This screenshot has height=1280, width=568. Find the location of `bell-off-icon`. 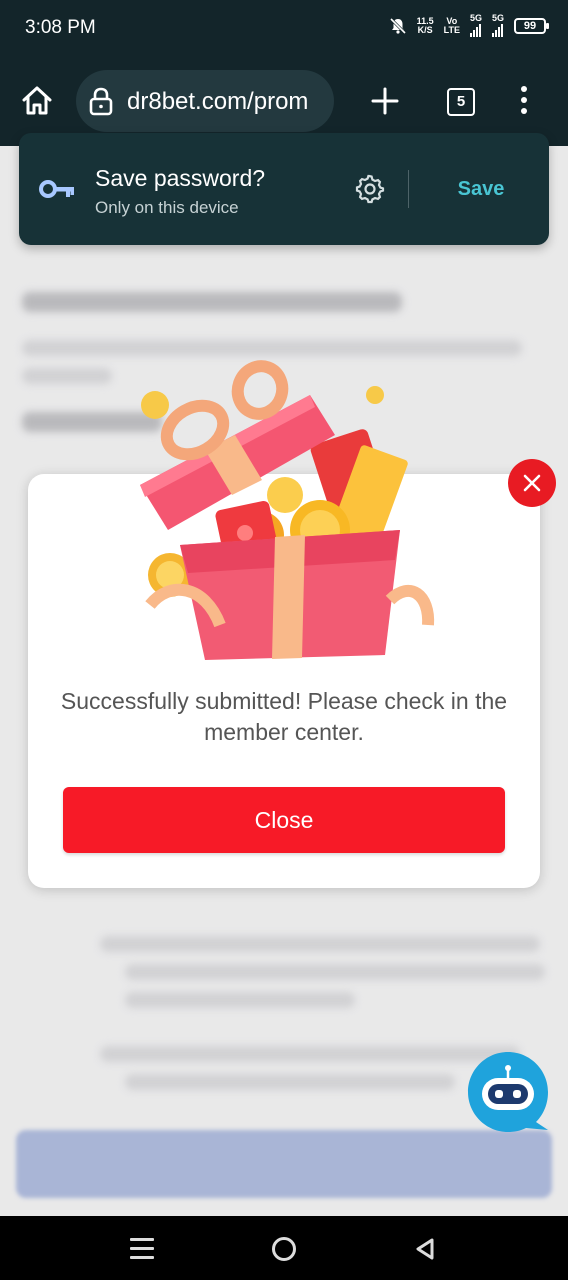

bell-off-icon is located at coordinates (397, 25).